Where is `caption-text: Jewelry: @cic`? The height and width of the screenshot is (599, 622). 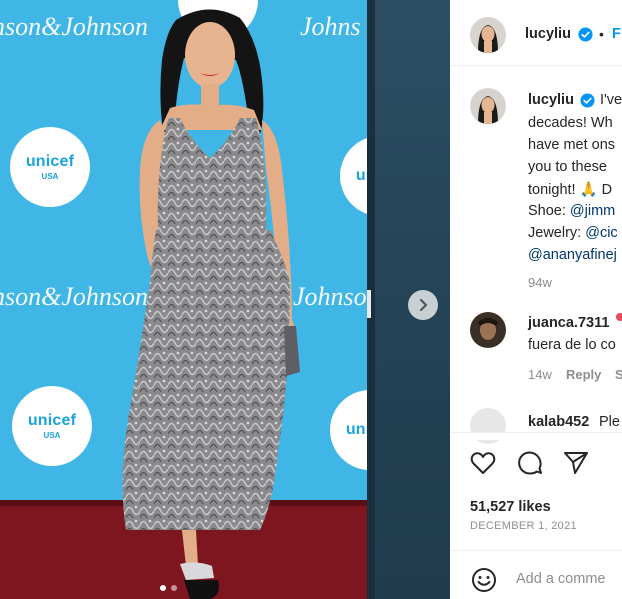 caption-text: Jewelry: @cic is located at coordinates (573, 233).